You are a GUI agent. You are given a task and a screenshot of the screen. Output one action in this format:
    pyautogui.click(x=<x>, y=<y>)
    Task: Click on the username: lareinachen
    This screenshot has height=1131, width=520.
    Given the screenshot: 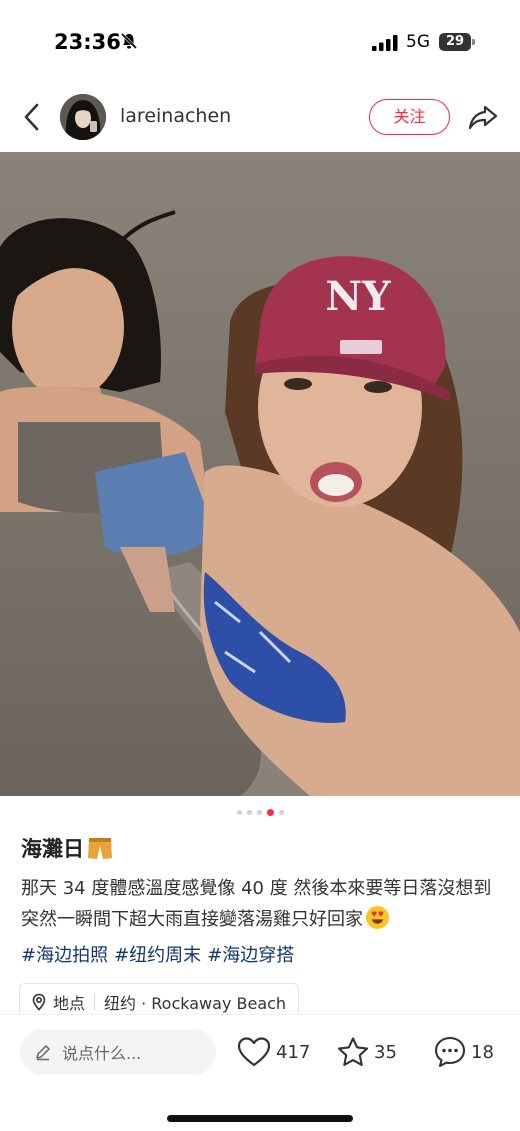 What is the action you would take?
    pyautogui.click(x=175, y=116)
    